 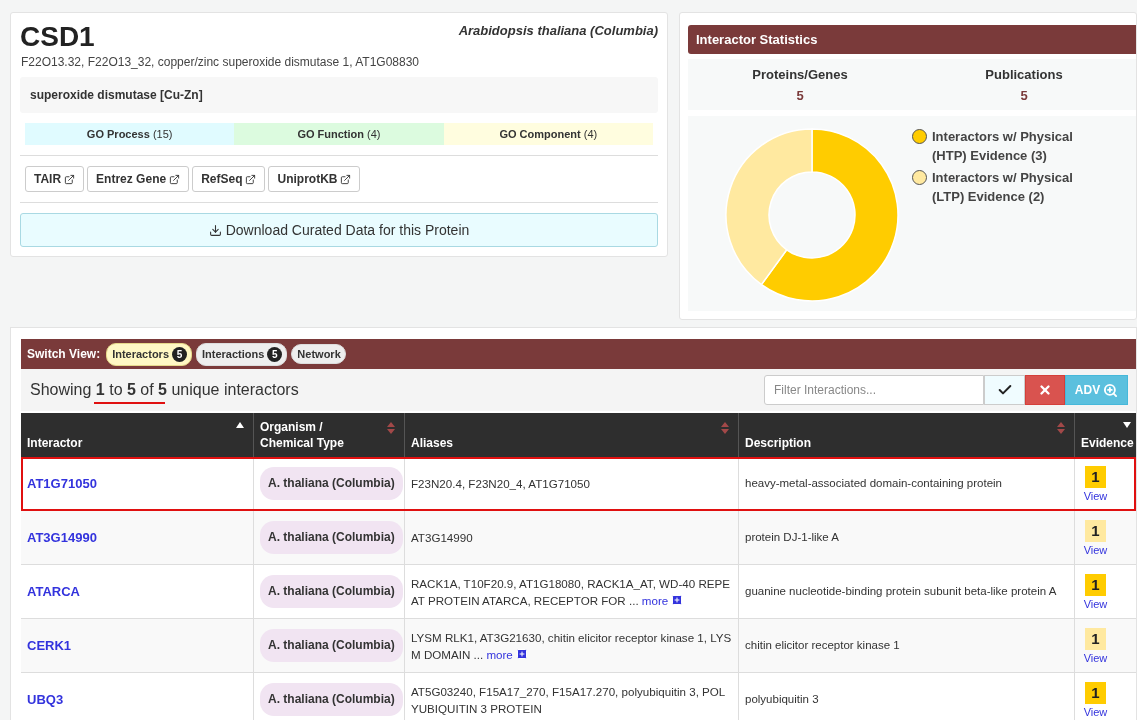 What do you see at coordinates (569, 700) in the screenshot?
I see `aliases-text: AT5G03240, F15A17_270, F15A17.270, polyubiquitin 3, POLYUBIQUITIN 3 PROTEIN` at bounding box center [569, 700].